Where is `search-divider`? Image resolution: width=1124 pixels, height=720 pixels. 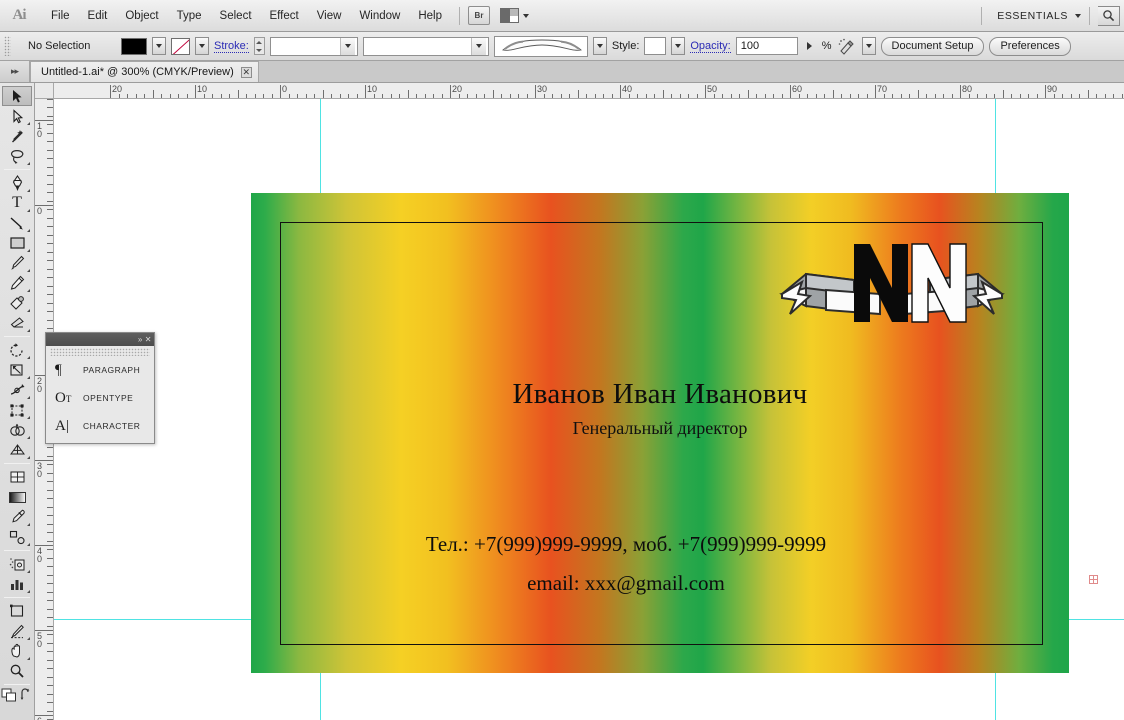
search-divider is located at coordinates (1089, 15).